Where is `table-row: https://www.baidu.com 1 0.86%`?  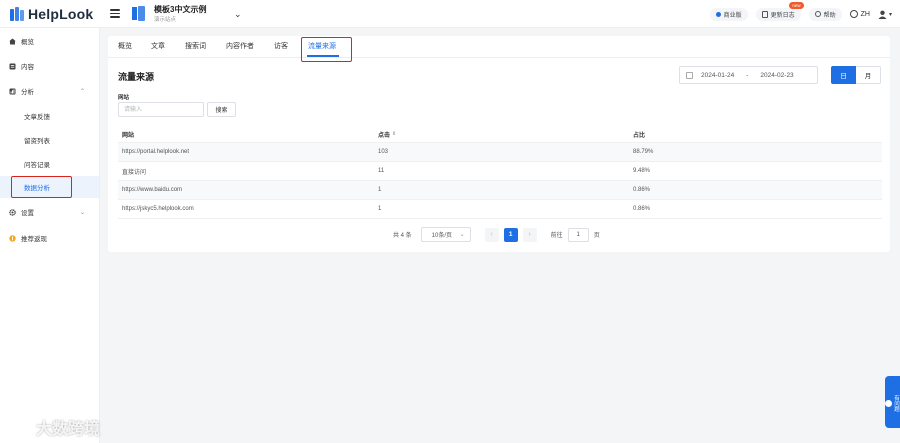 table-row: https://www.baidu.com 1 0.86% is located at coordinates (500, 190).